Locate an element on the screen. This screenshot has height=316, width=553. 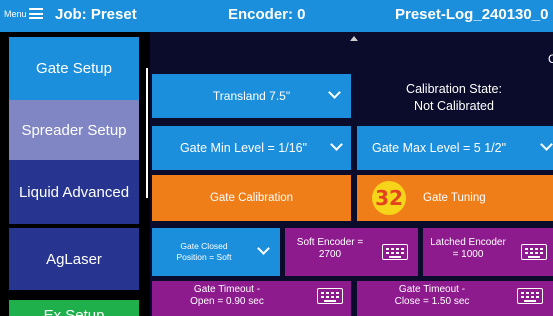
encoder-readout: Encoder: 0 is located at coordinates (267, 14).